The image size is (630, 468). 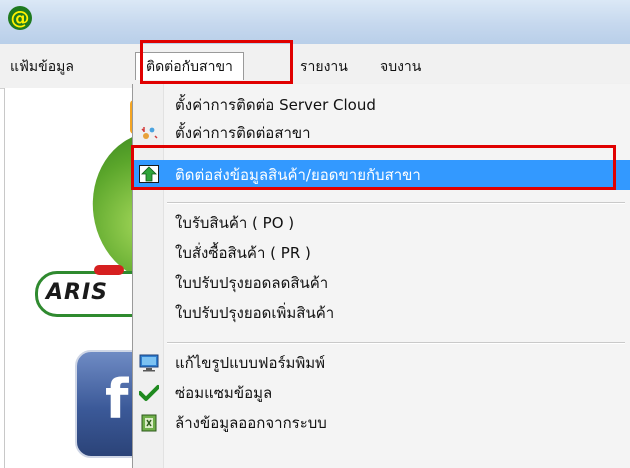 I want to click on menu-item-label: ใบปรับปรุงยอดลดสินค้า, so click(x=252, y=283).